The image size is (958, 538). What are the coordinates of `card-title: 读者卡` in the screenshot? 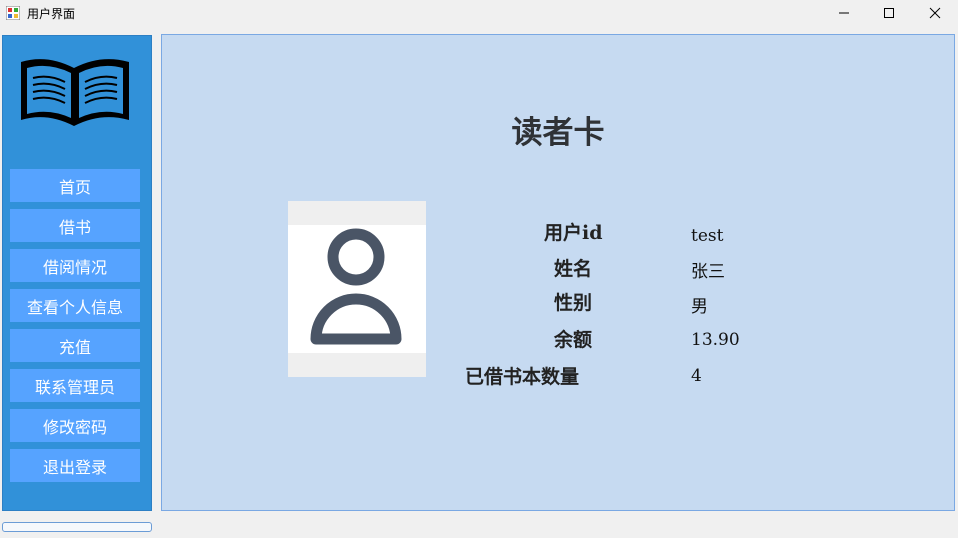 It's located at (558, 133).